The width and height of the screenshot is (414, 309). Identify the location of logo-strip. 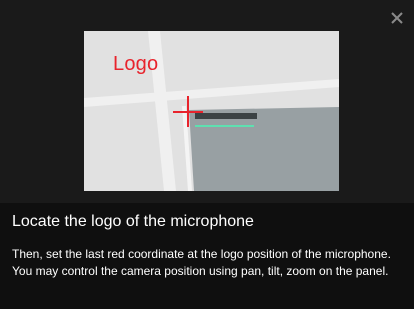
(226, 116).